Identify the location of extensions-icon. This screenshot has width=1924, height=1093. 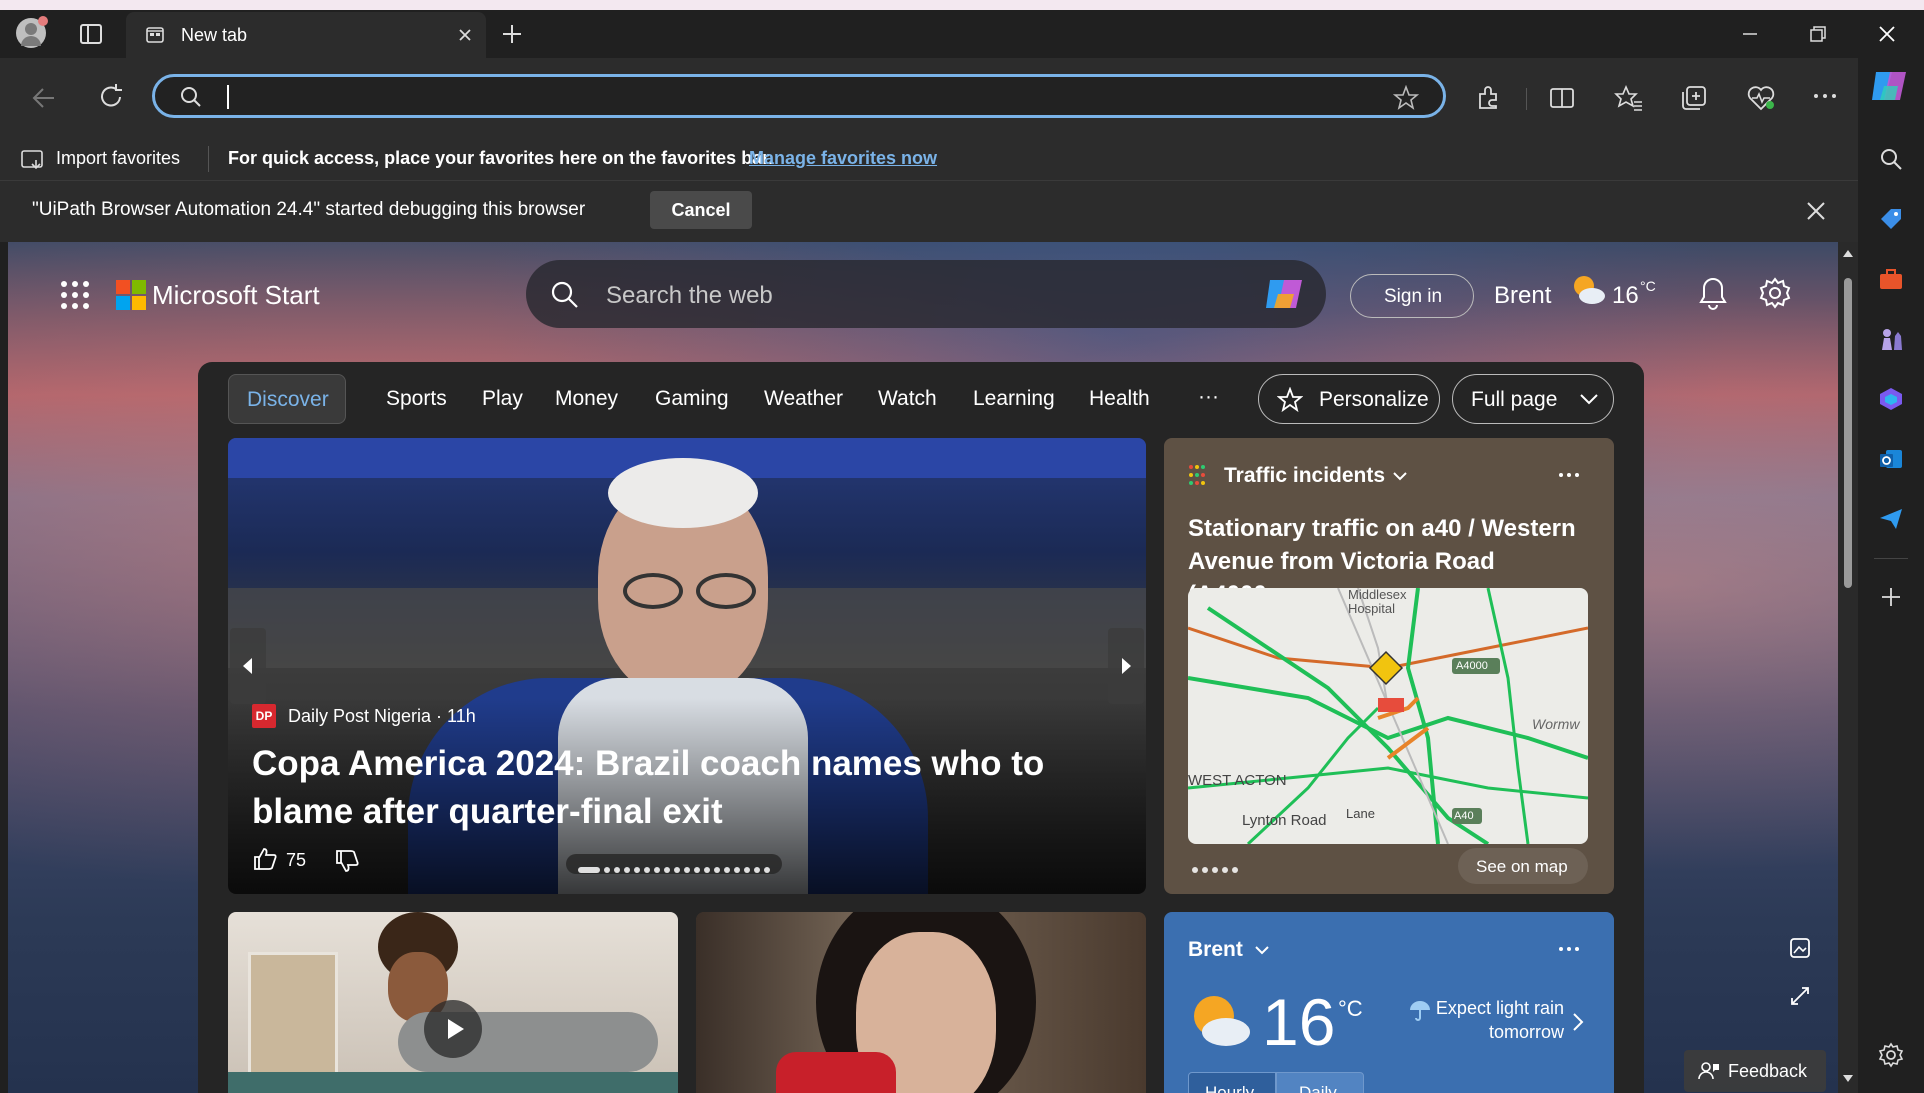
(1488, 98).